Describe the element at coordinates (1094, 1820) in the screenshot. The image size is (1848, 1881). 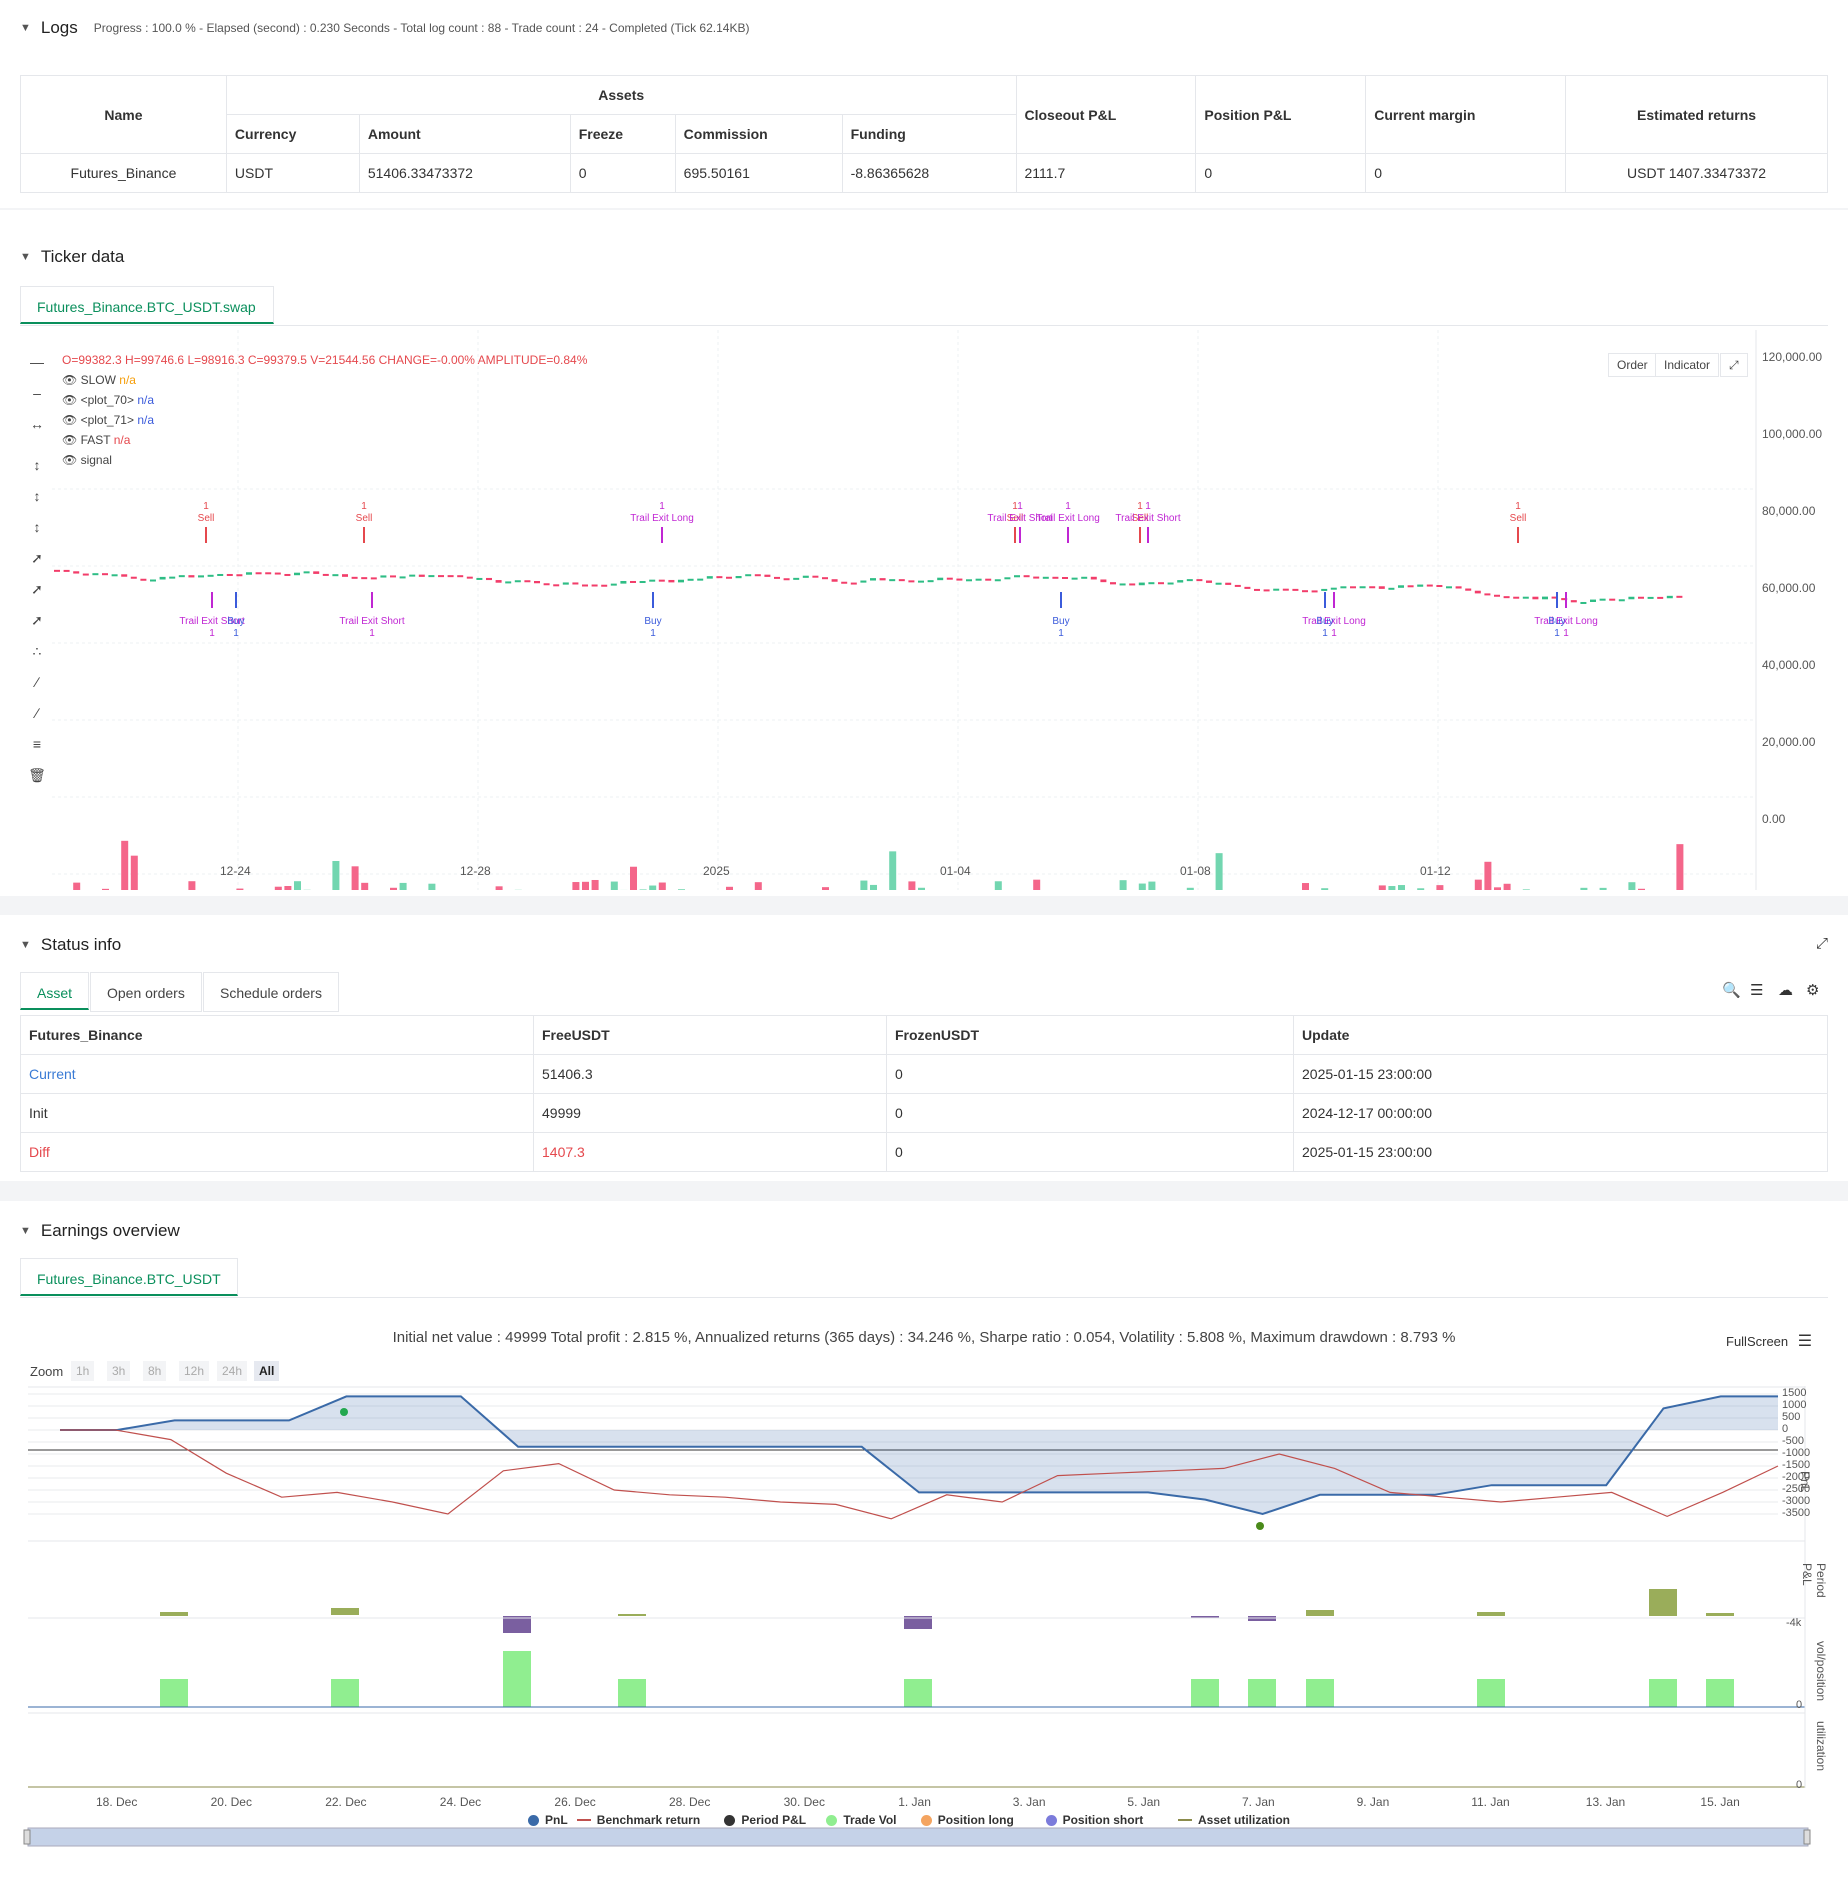
I see `legend-item: Position short` at that location.